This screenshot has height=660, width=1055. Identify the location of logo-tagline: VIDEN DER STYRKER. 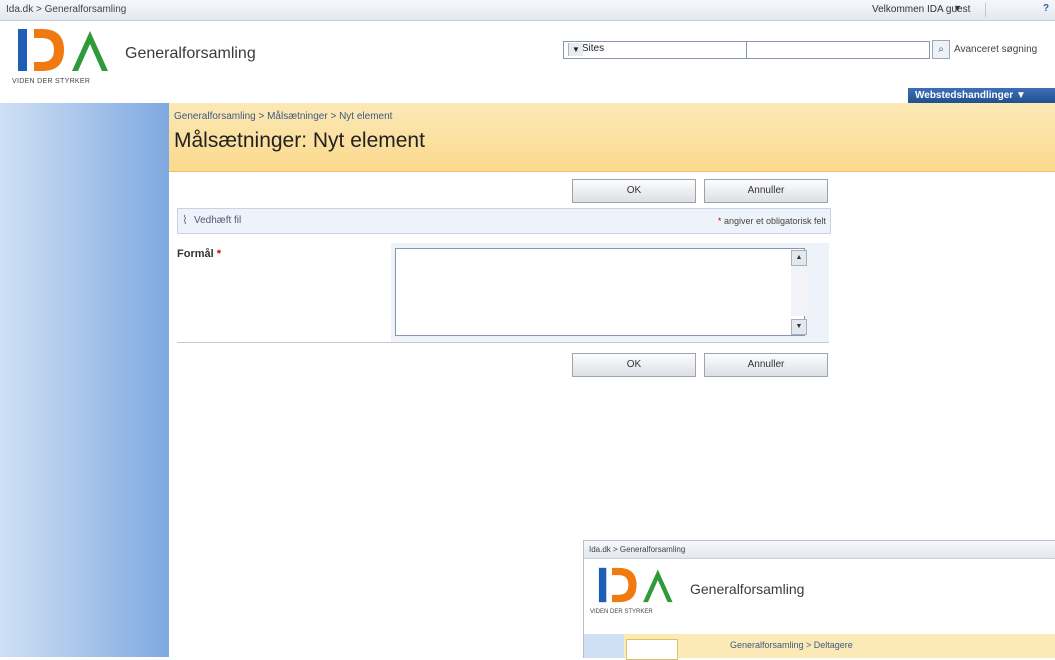
(51, 81).